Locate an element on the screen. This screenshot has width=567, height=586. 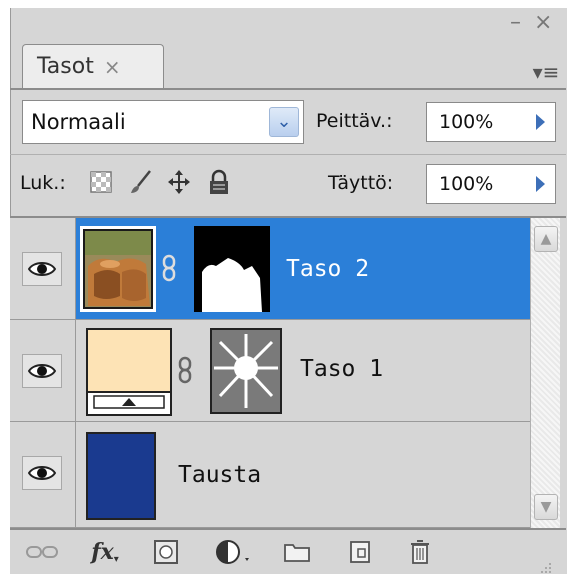
tab-close-icon: × is located at coordinates (112, 67).